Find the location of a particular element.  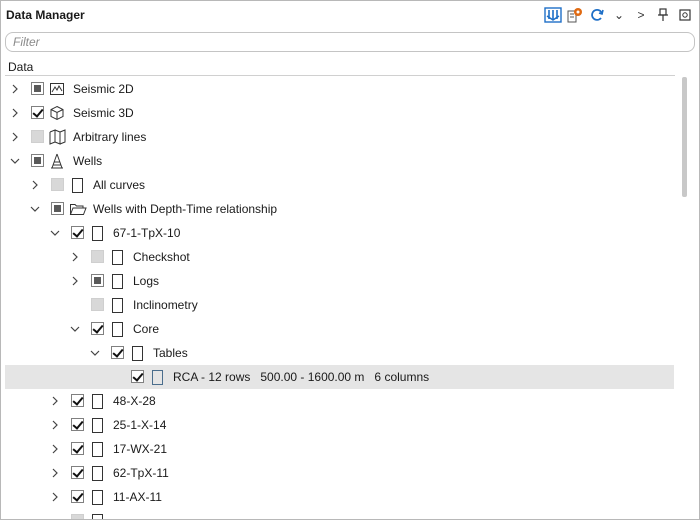

table-document-icon is located at coordinates (157, 377).